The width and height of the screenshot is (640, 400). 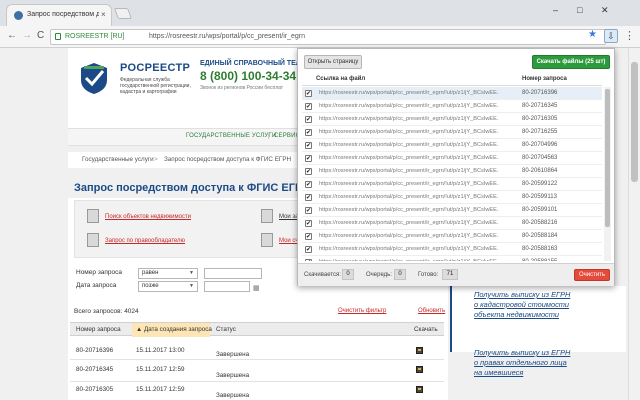 I want to click on reload-icon: C, so click(x=40, y=35).